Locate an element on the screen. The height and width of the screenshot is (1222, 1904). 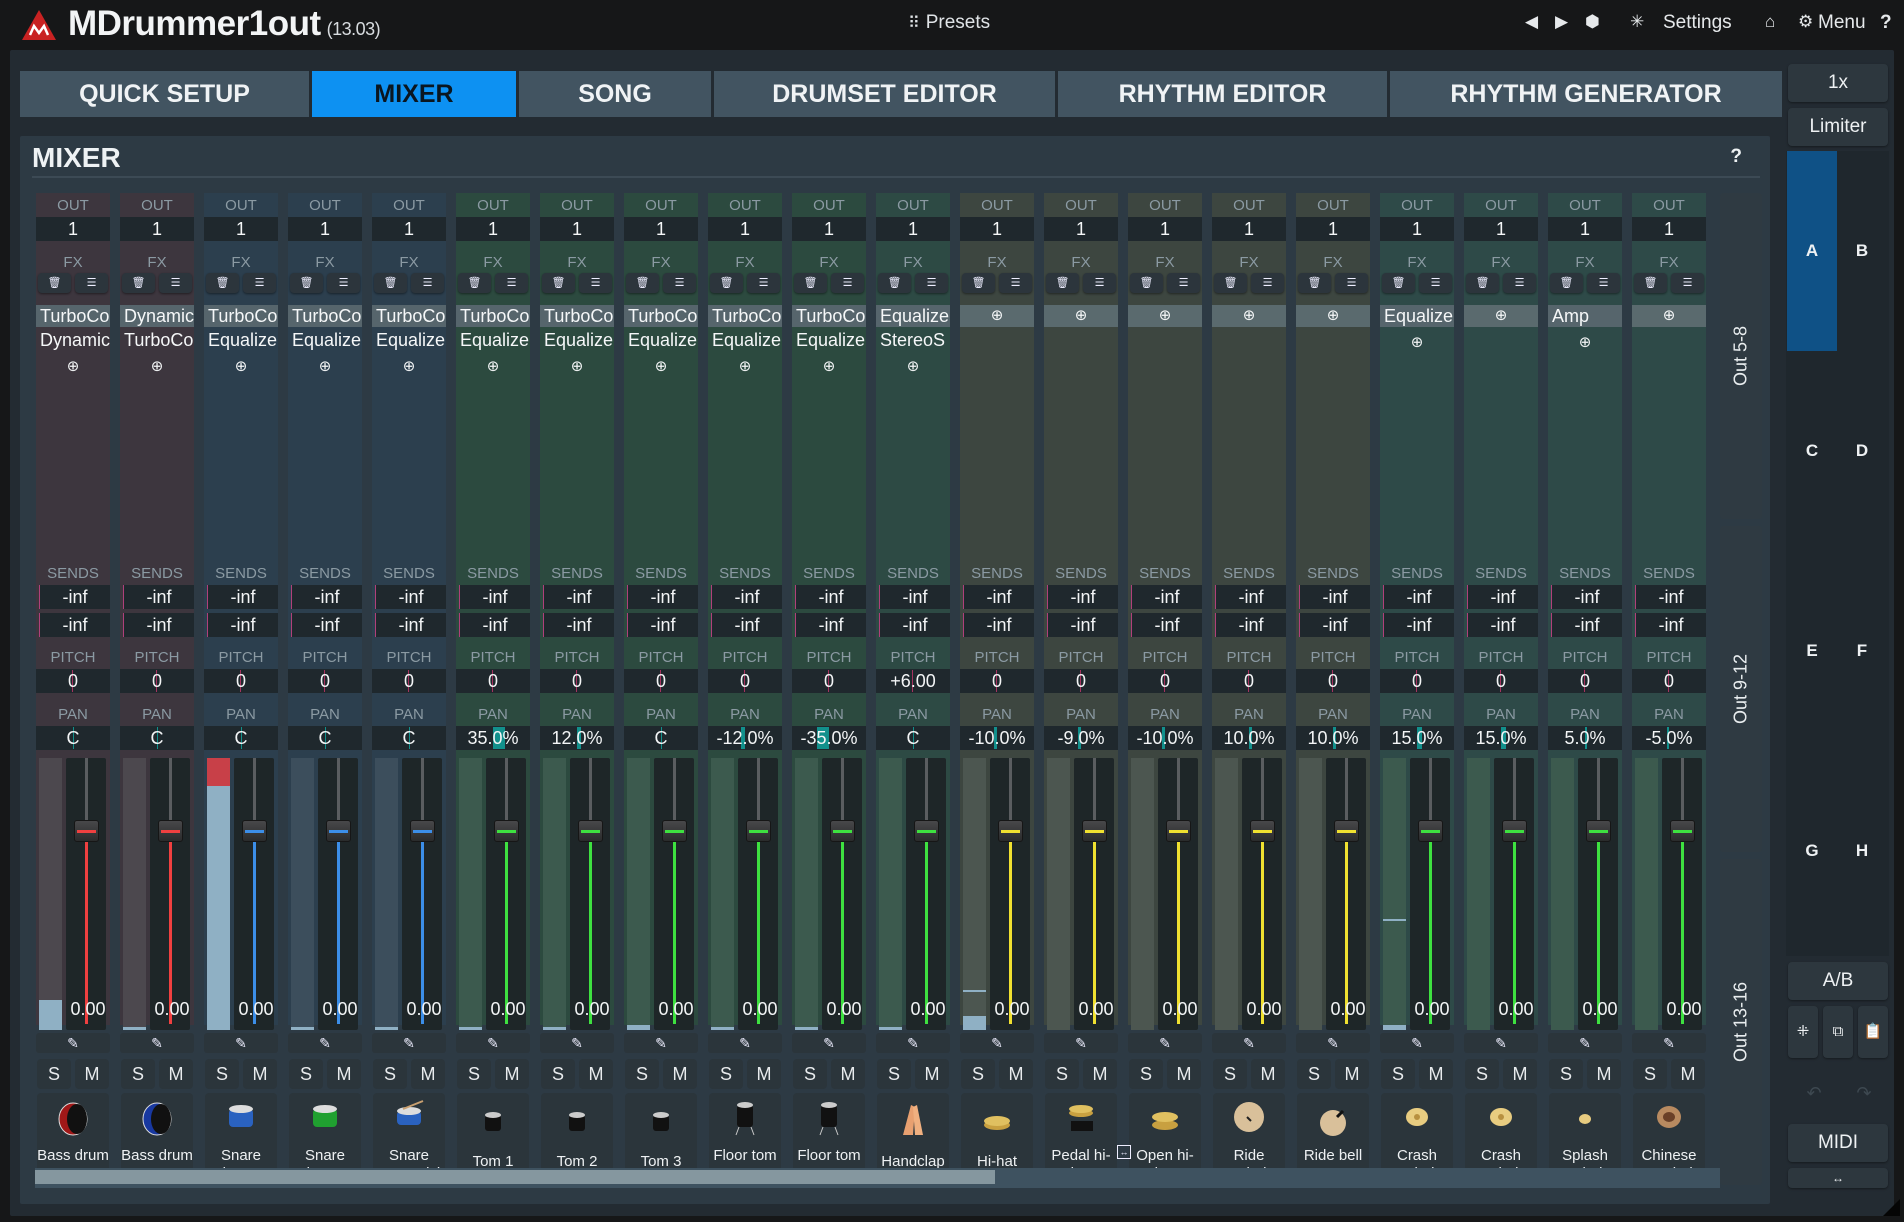
limiter-button: Limiter is located at coordinates (1838, 127).